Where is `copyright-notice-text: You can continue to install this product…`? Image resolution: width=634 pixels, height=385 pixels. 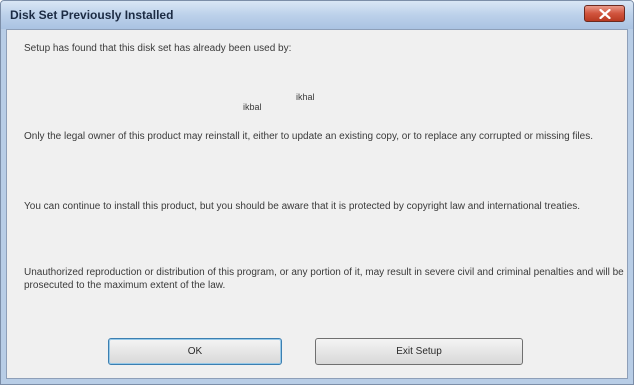 copyright-notice-text: You can continue to install this product… is located at coordinates (302, 206).